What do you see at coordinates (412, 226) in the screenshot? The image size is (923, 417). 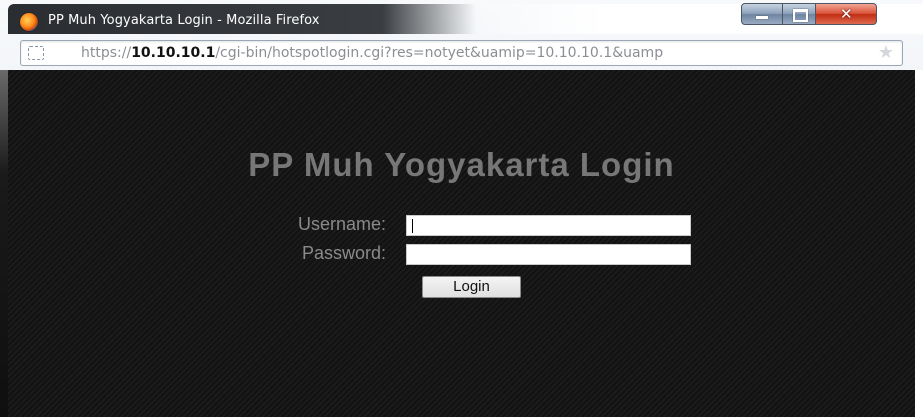 I see `text-caret` at bounding box center [412, 226].